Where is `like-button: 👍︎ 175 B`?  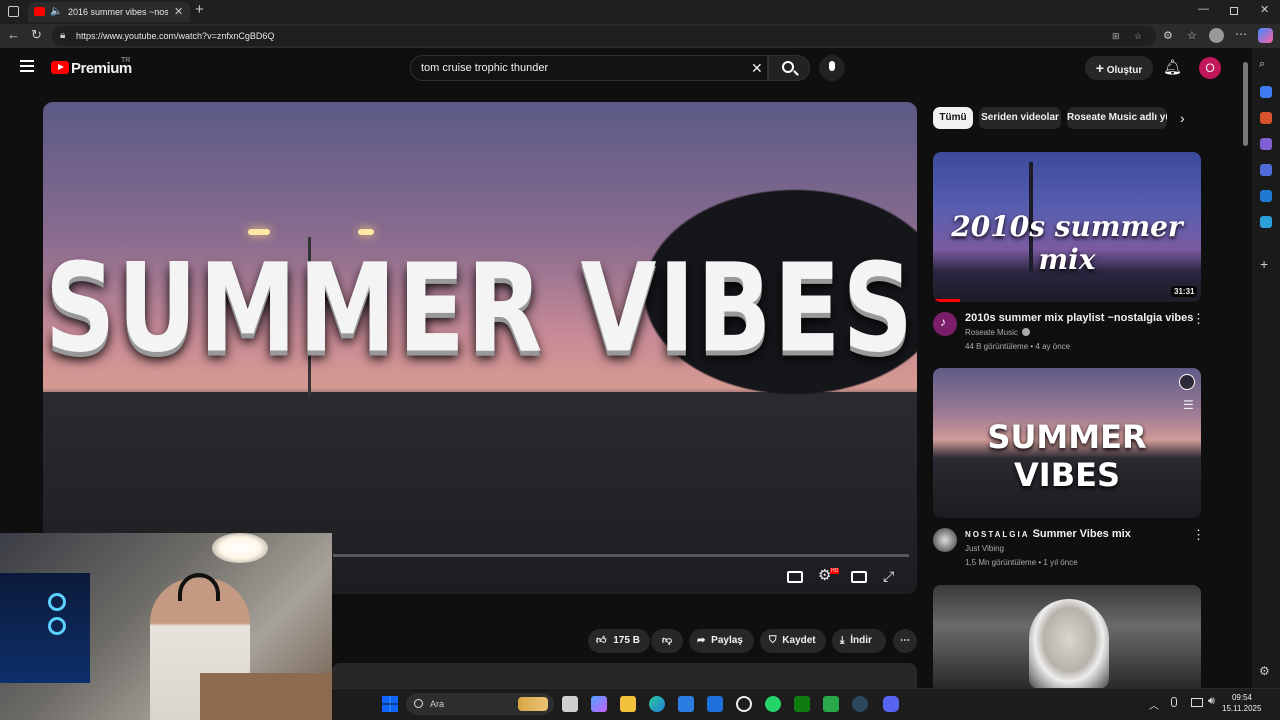
like-button: 👍︎ 175 B is located at coordinates (619, 641).